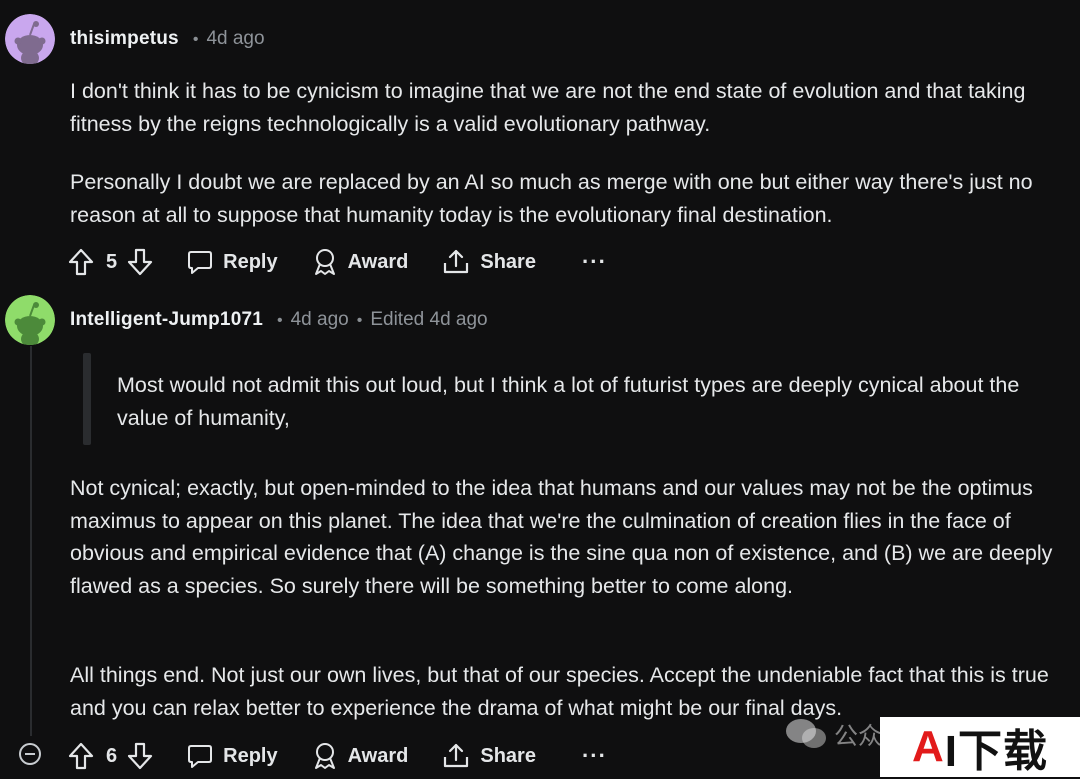 This screenshot has height=779, width=1080. I want to click on vote-count: 5, so click(112, 261).